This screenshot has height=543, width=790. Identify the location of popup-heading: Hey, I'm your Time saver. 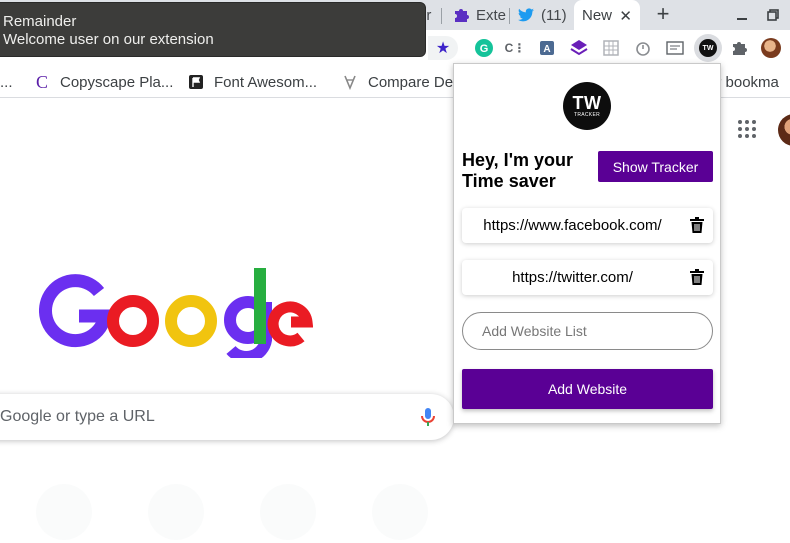
(517, 170).